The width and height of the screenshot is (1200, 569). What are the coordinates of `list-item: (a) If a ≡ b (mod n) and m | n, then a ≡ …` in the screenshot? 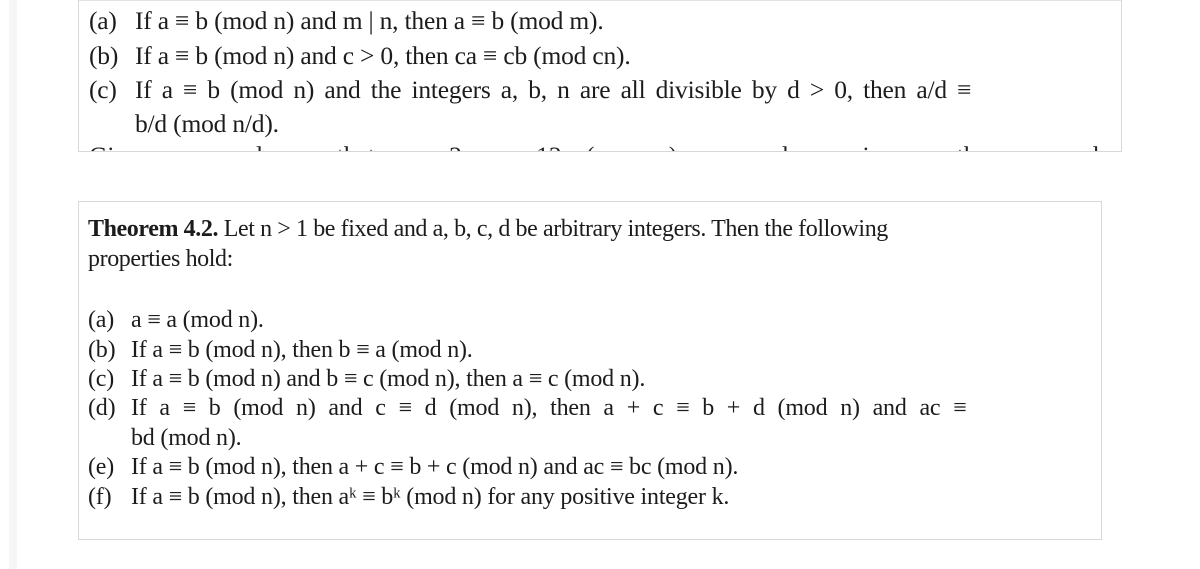 It's located at (346, 21).